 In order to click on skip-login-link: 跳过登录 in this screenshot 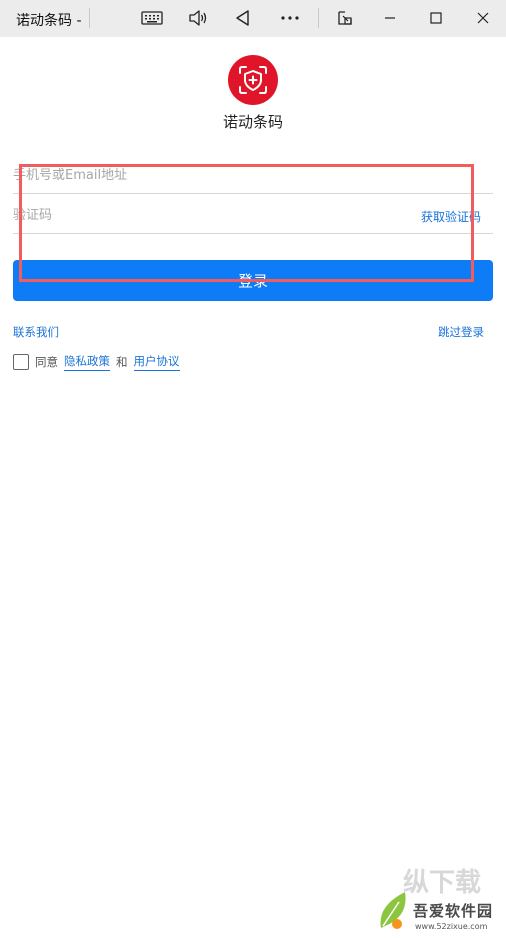, I will do `click(461, 332)`.